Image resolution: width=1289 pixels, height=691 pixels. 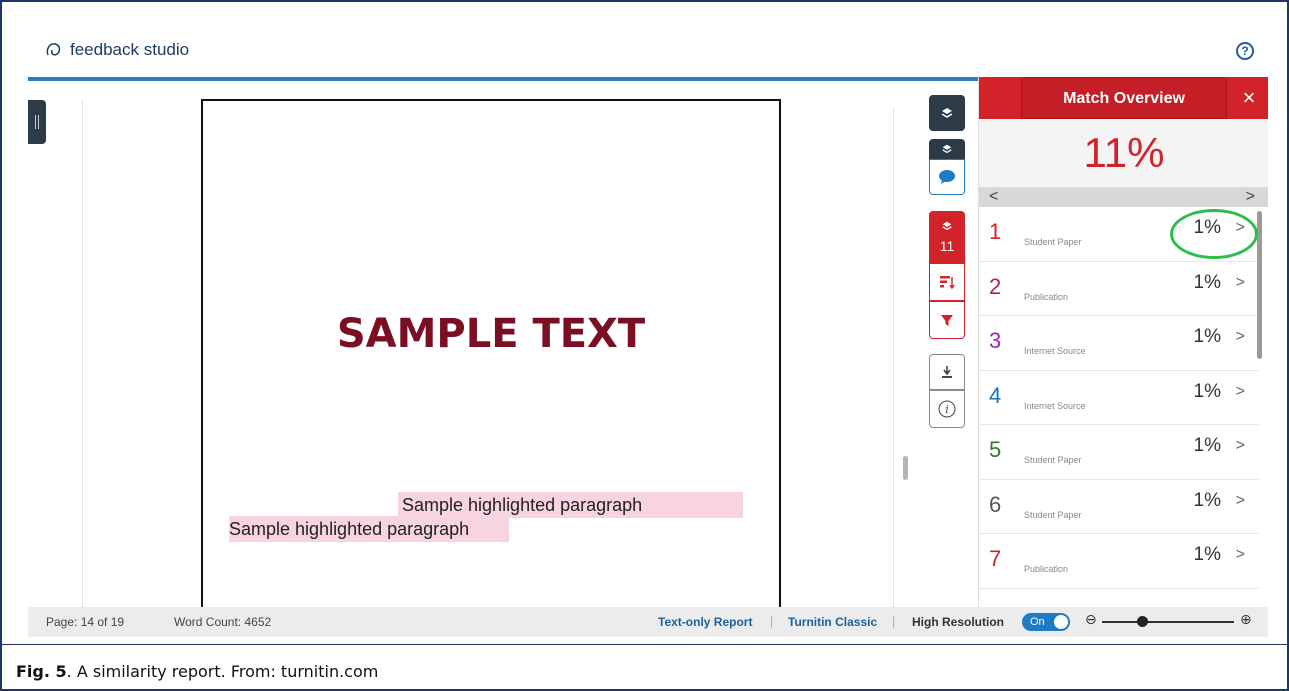 What do you see at coordinates (53, 49) in the screenshot?
I see `feedback-studio-logo-icon` at bounding box center [53, 49].